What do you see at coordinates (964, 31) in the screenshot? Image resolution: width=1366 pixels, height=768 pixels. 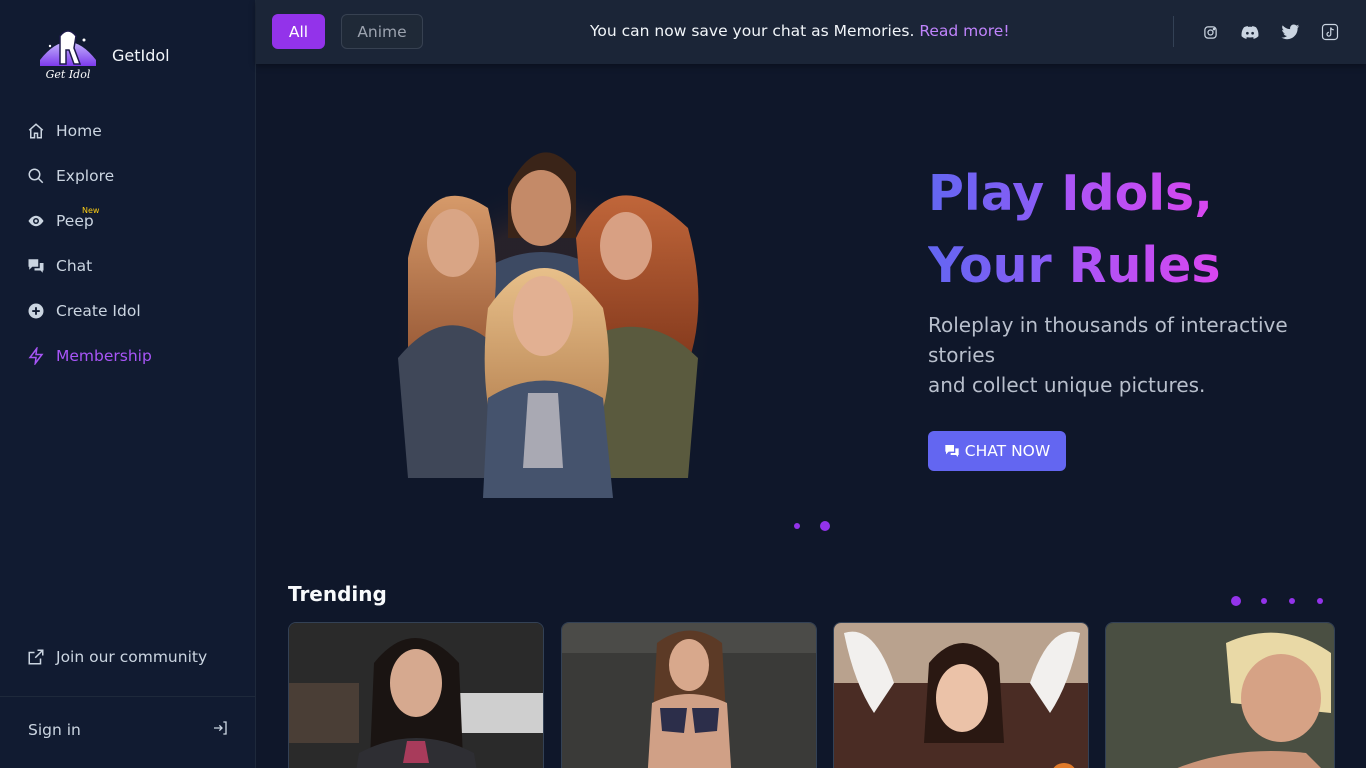 I see `read-more-link: Read more!` at bounding box center [964, 31].